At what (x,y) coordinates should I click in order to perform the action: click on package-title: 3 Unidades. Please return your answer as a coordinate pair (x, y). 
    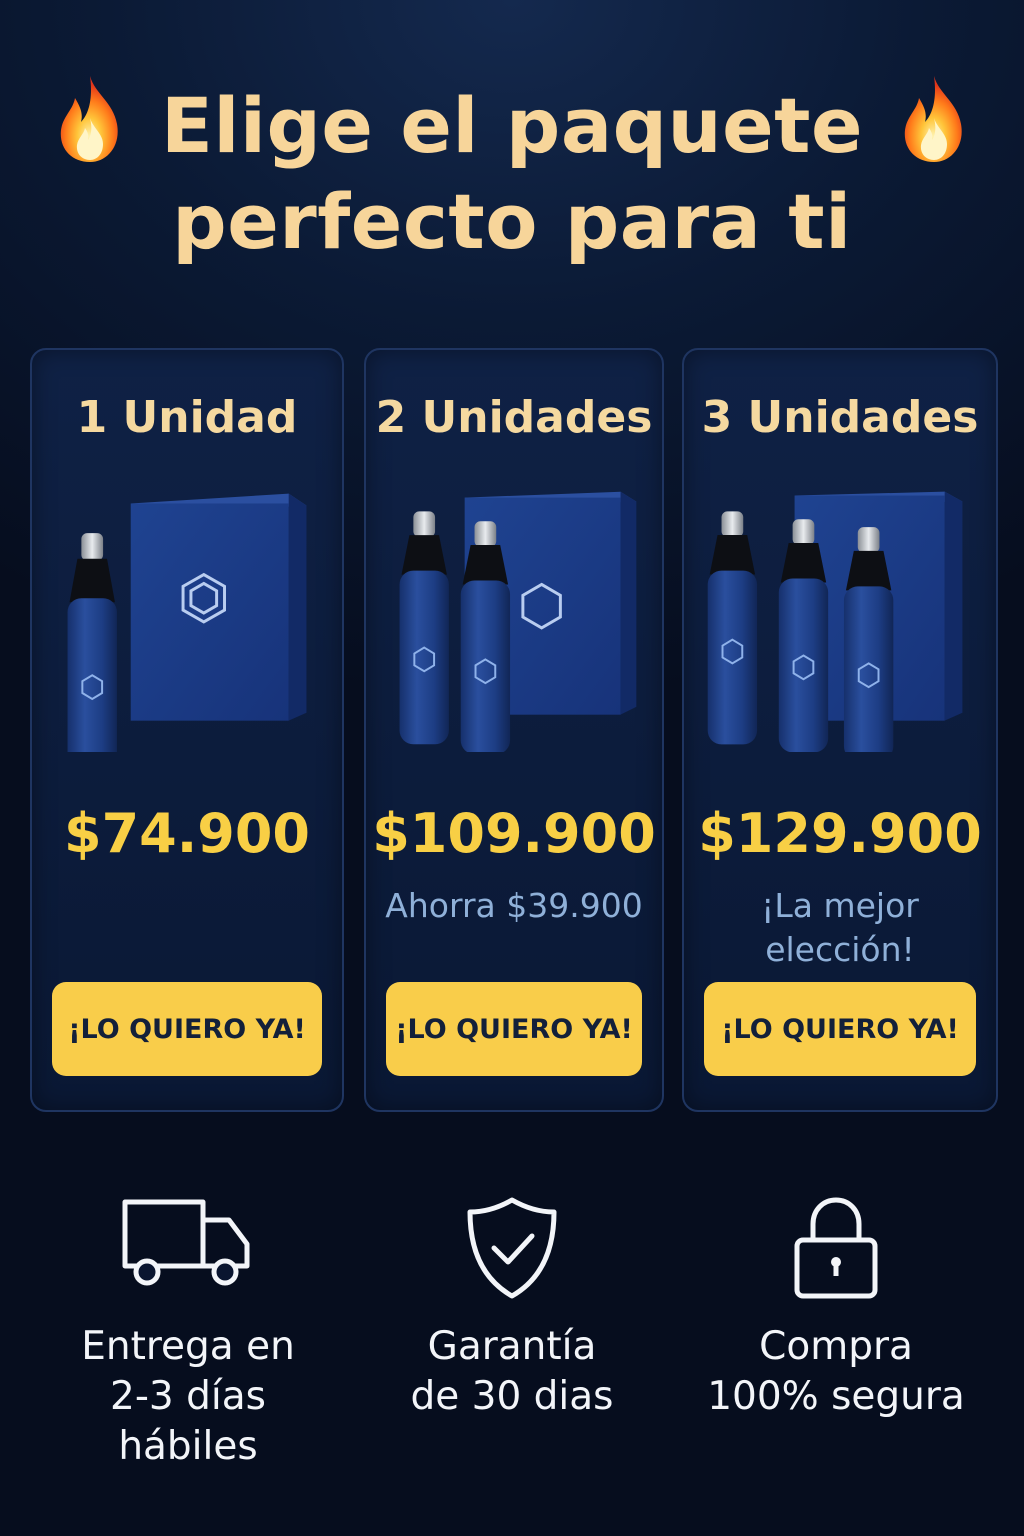
    Looking at the image, I should click on (840, 417).